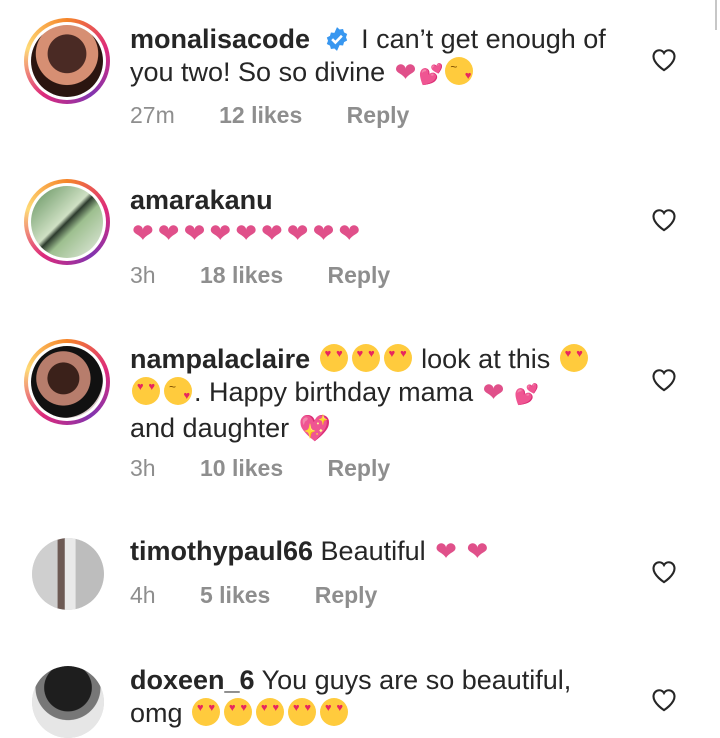 Image resolution: width=720 pixels, height=738 pixels. What do you see at coordinates (334, 392) in the screenshot?
I see `comment-body: . Happy birthday mama` at bounding box center [334, 392].